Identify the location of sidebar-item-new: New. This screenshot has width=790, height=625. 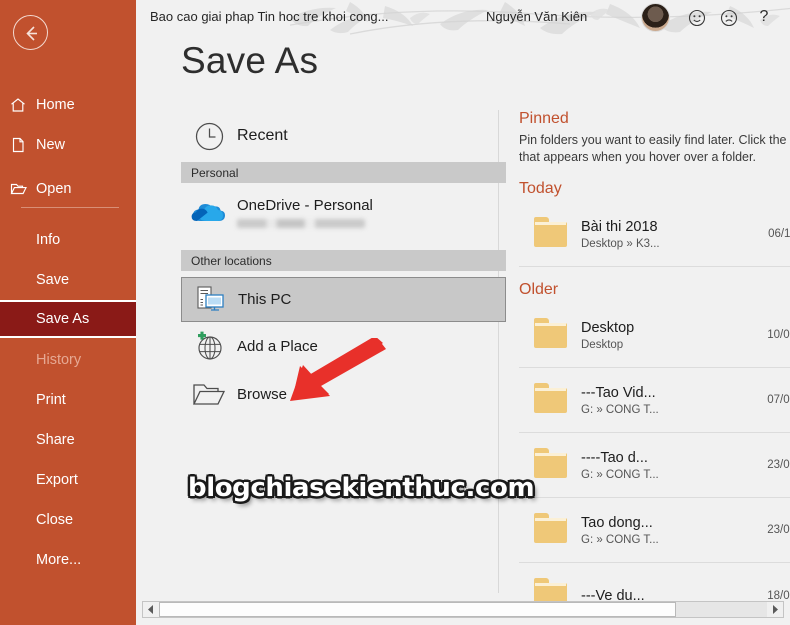
(68, 145).